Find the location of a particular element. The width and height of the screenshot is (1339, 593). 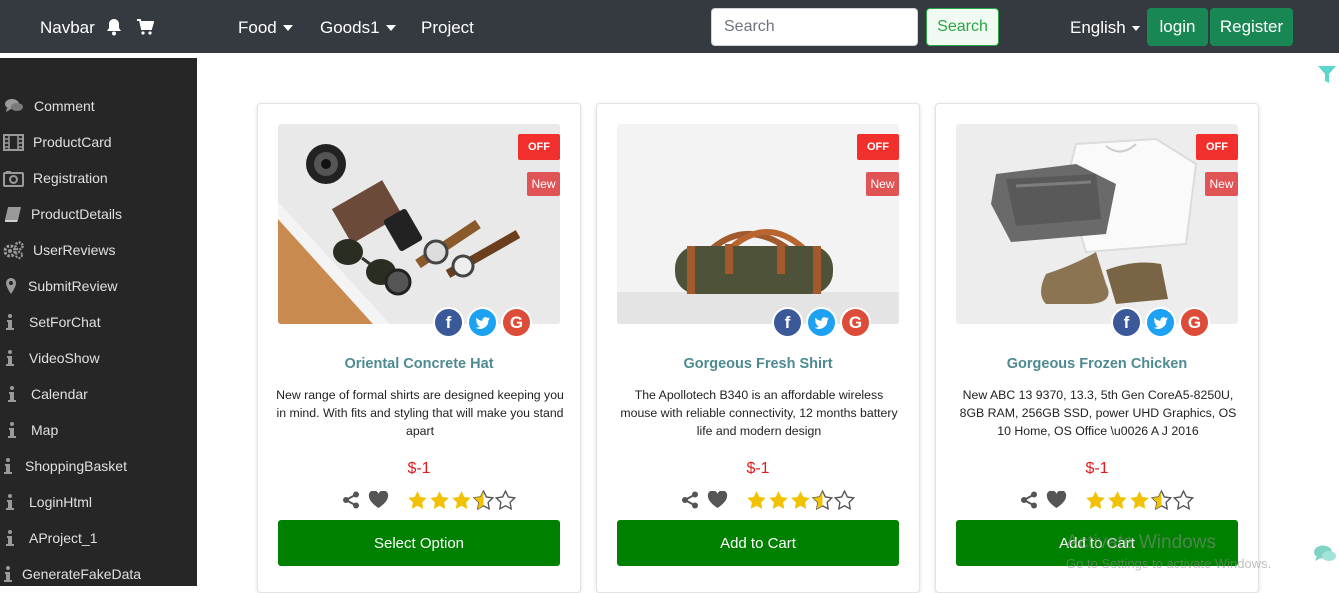

sidebar-item-productcard: ProductCard is located at coordinates (98, 142).